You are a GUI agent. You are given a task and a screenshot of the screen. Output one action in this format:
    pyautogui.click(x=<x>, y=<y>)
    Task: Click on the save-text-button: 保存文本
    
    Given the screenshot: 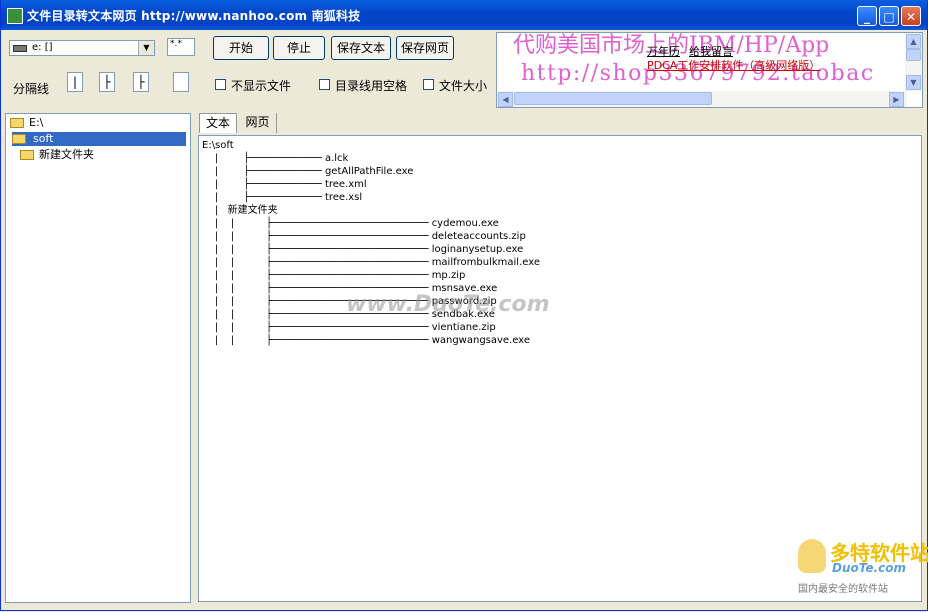 What is the action you would take?
    pyautogui.click(x=361, y=48)
    